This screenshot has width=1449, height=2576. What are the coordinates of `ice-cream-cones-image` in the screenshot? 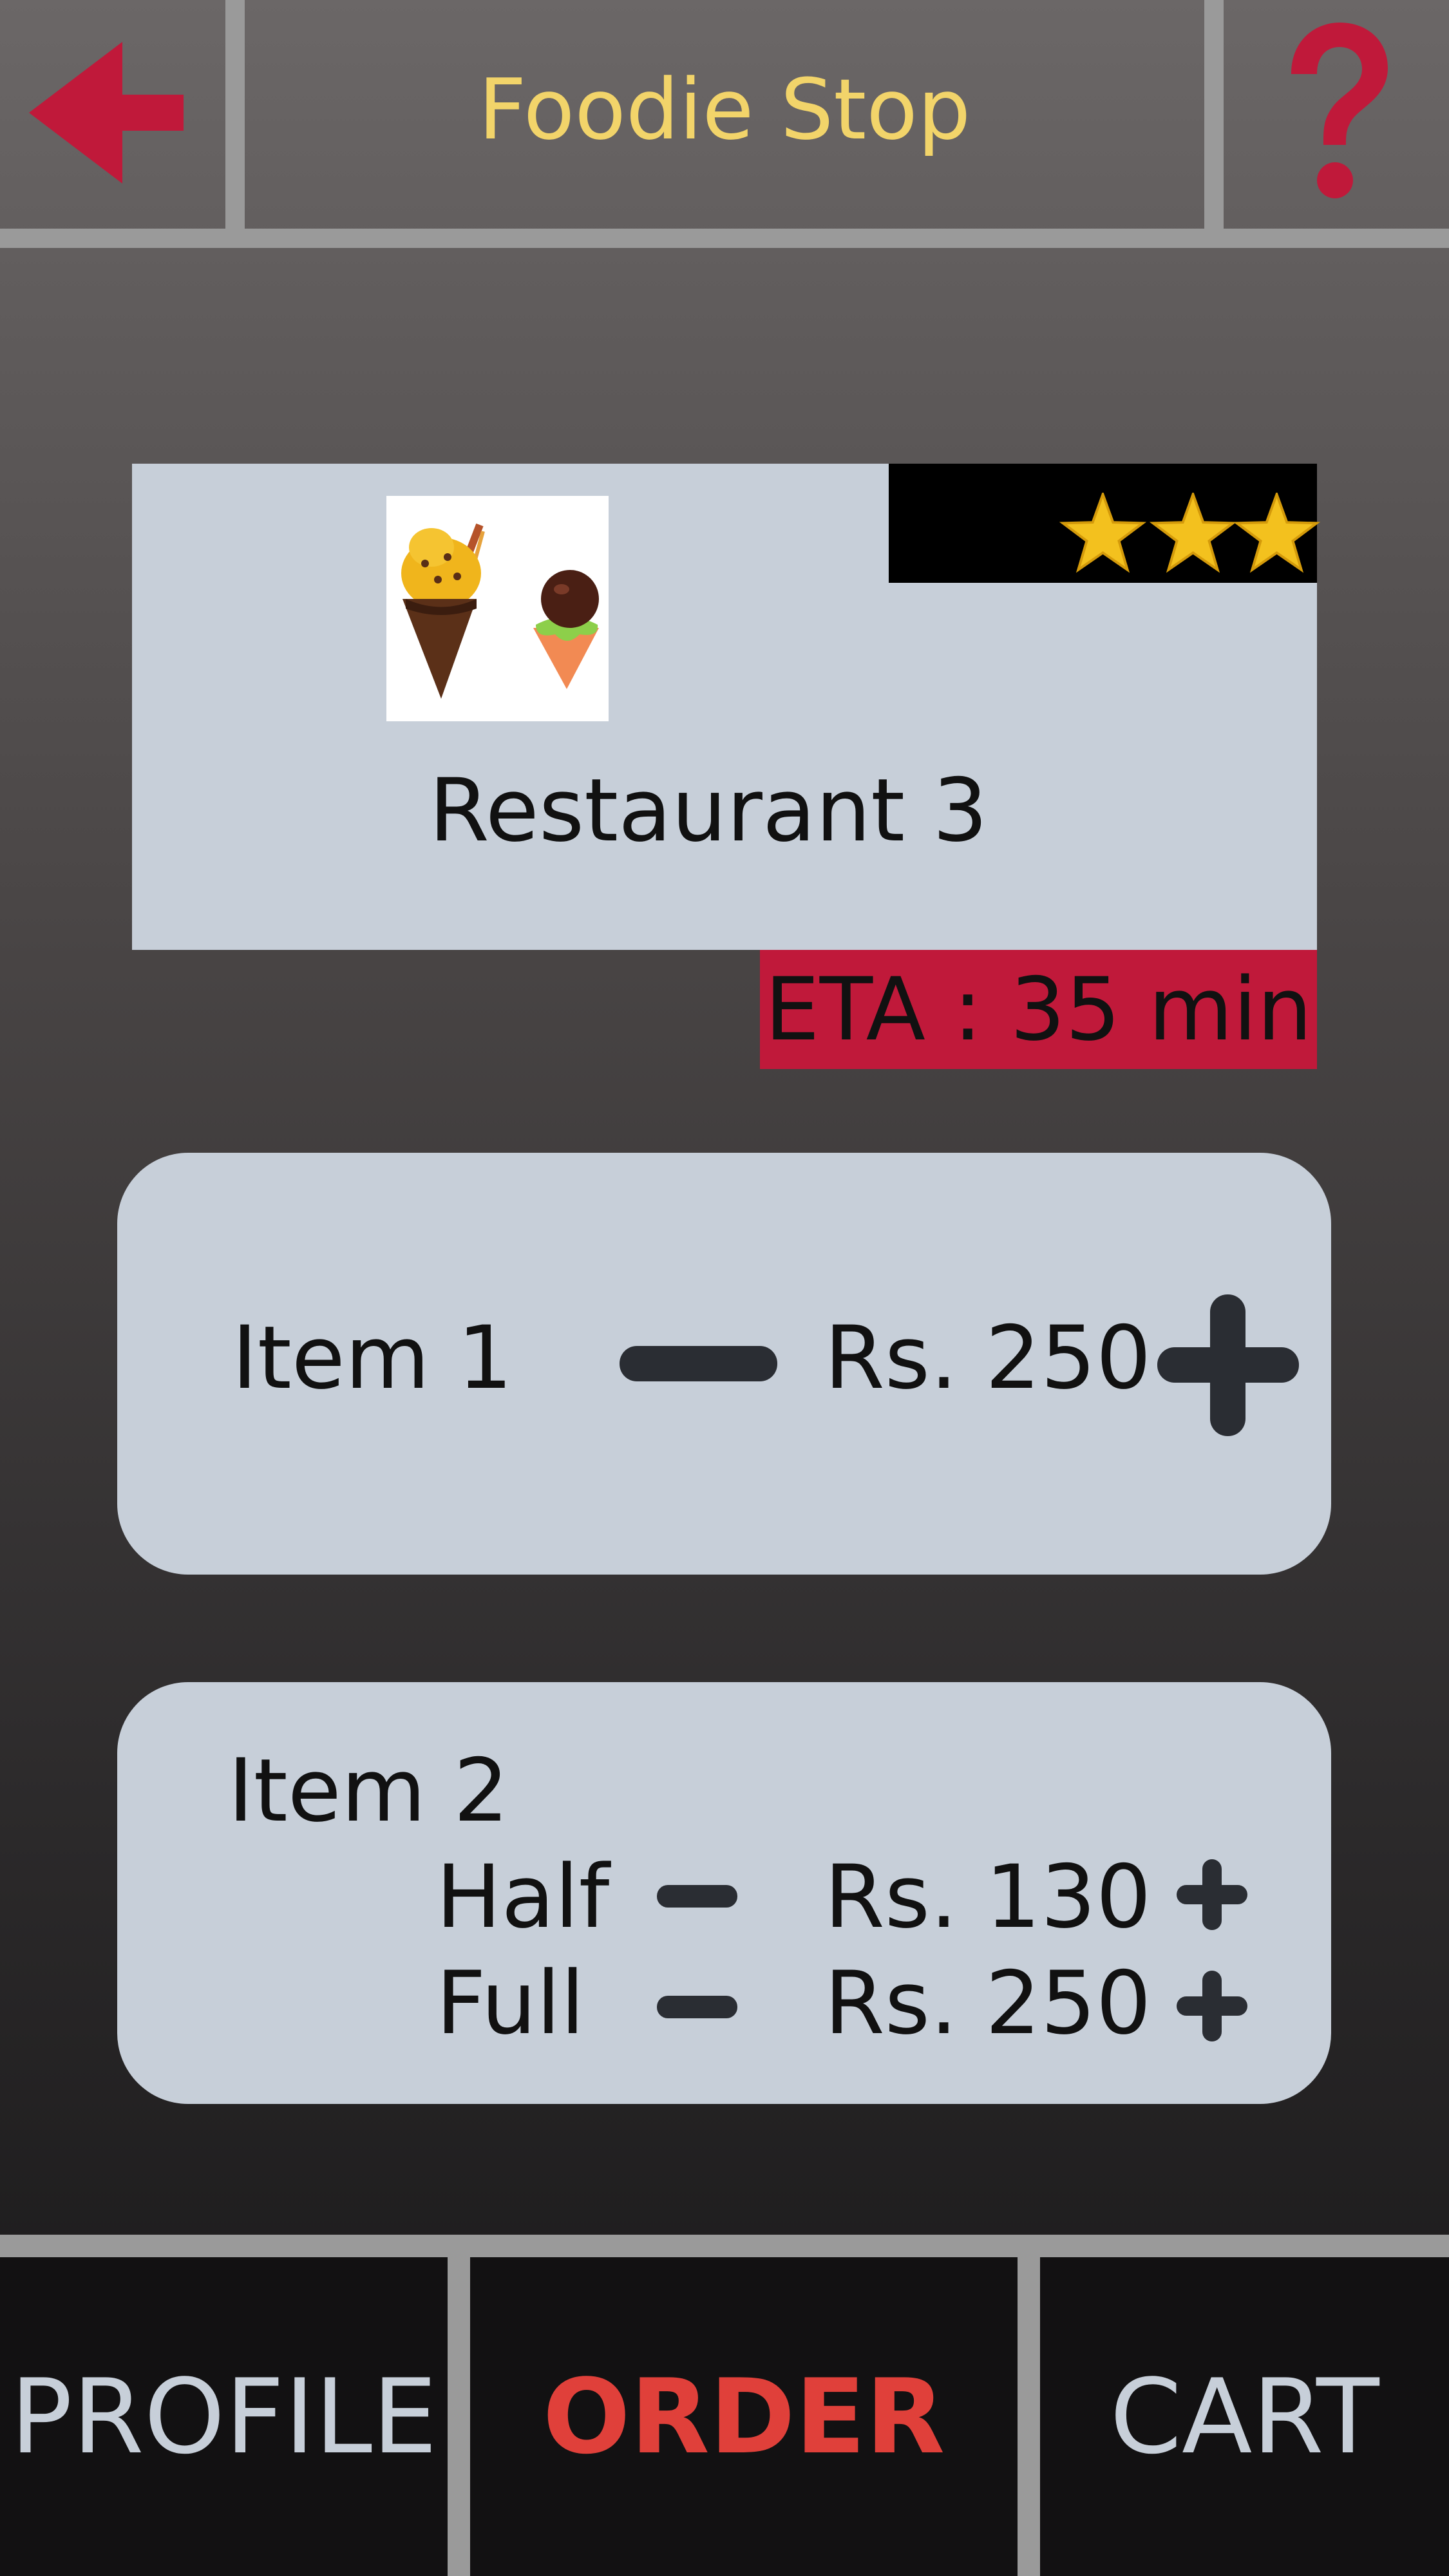 It's located at (500, 611).